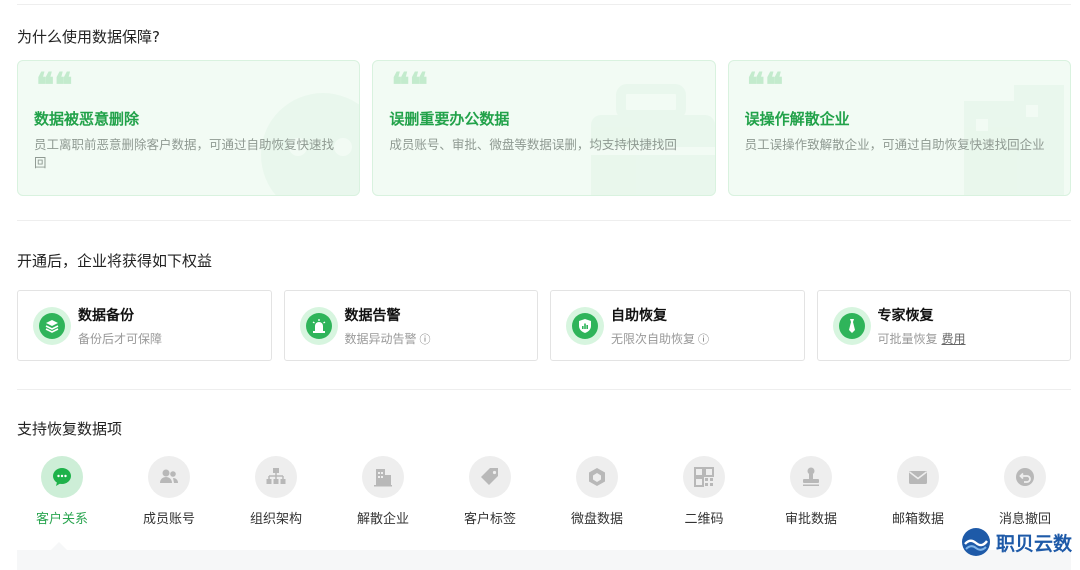 The image size is (1080, 570). I want to click on benefit-desc-text: 数据异动告警, so click(380, 339).